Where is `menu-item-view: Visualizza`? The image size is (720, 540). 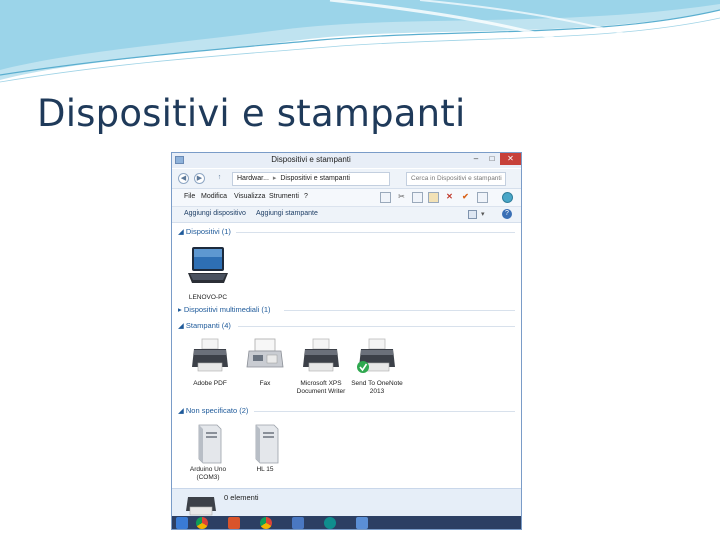
menu-item-view: Visualizza is located at coordinates (249, 196).